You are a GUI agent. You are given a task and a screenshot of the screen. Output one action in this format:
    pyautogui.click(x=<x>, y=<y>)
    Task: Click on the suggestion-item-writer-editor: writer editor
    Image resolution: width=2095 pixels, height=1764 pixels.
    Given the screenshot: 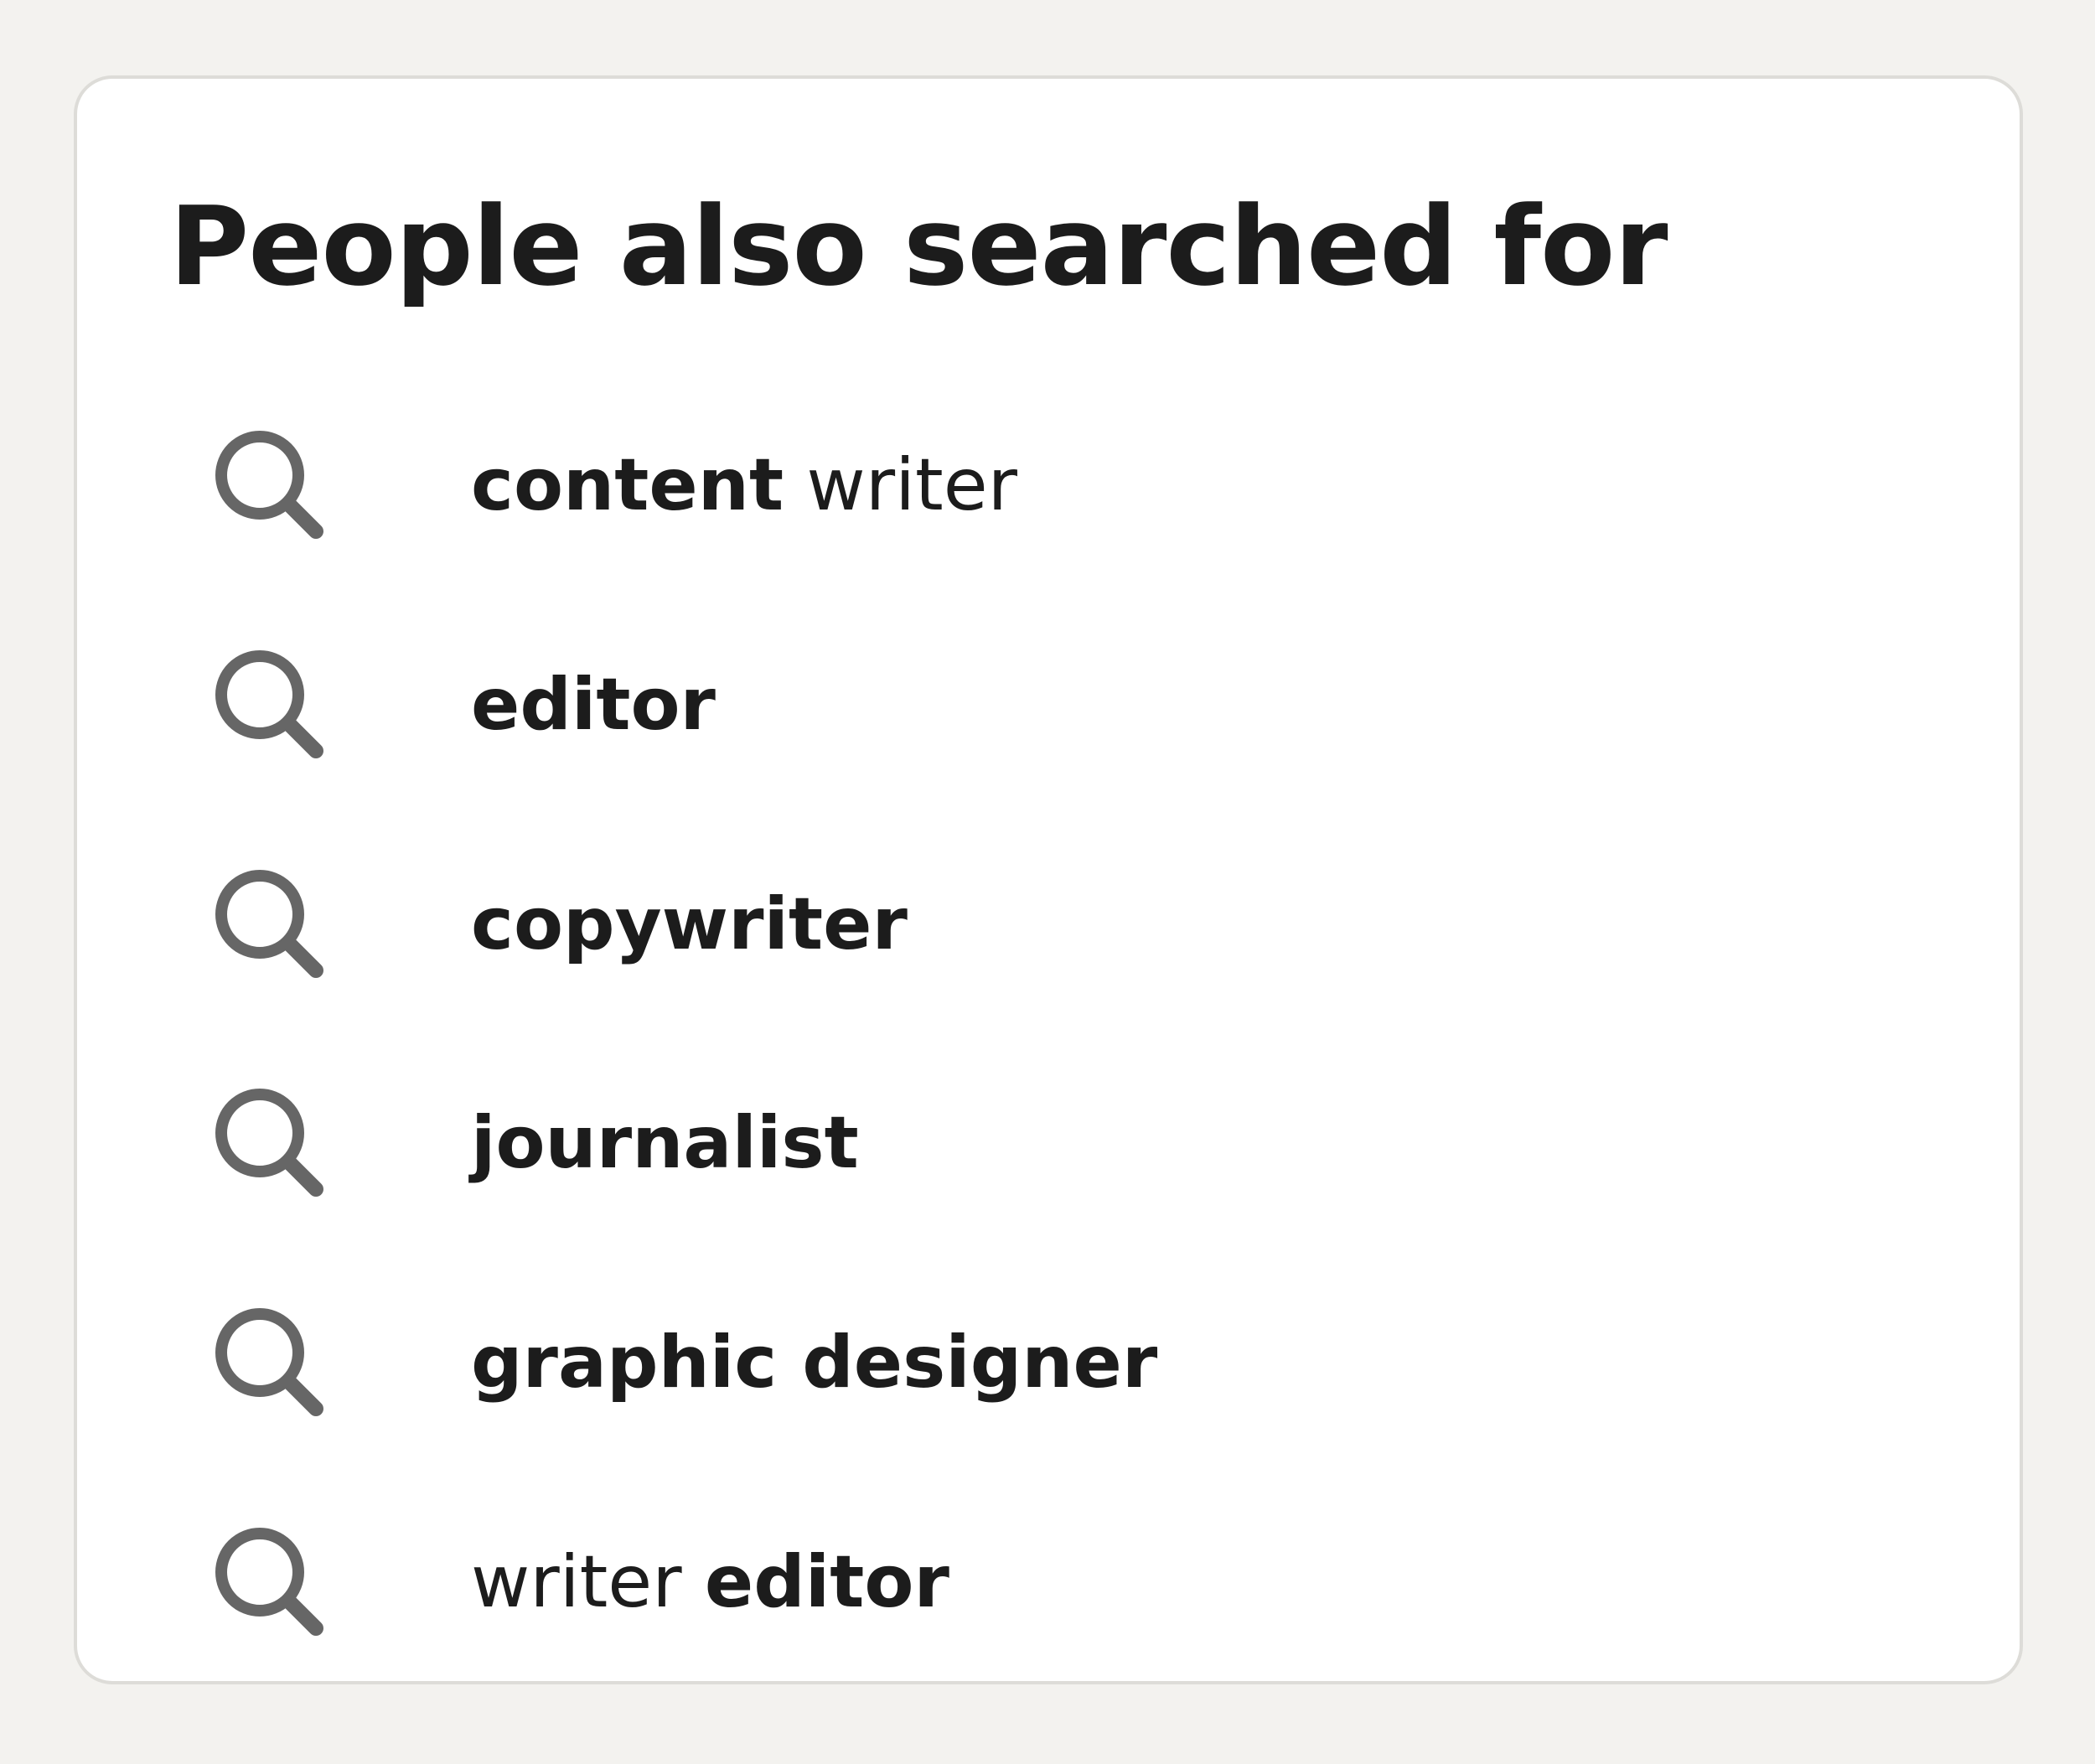 What is the action you would take?
    pyautogui.click(x=1041, y=1598)
    